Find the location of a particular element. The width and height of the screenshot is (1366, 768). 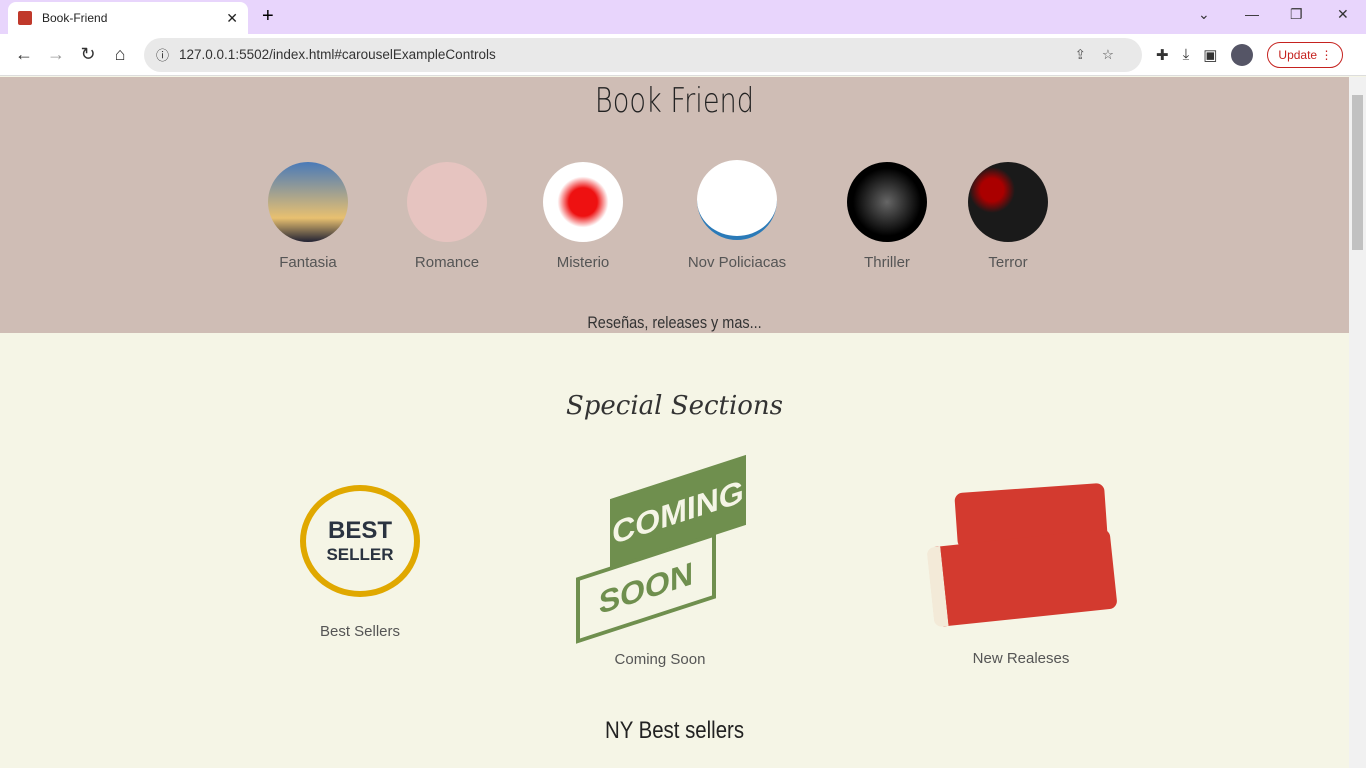

category-romance: Romance is located at coordinates (447, 216).